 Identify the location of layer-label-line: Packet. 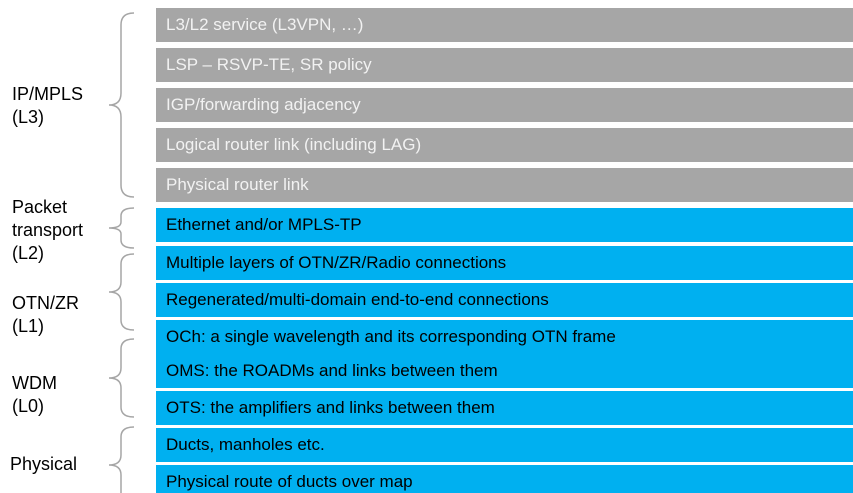
(40, 207).